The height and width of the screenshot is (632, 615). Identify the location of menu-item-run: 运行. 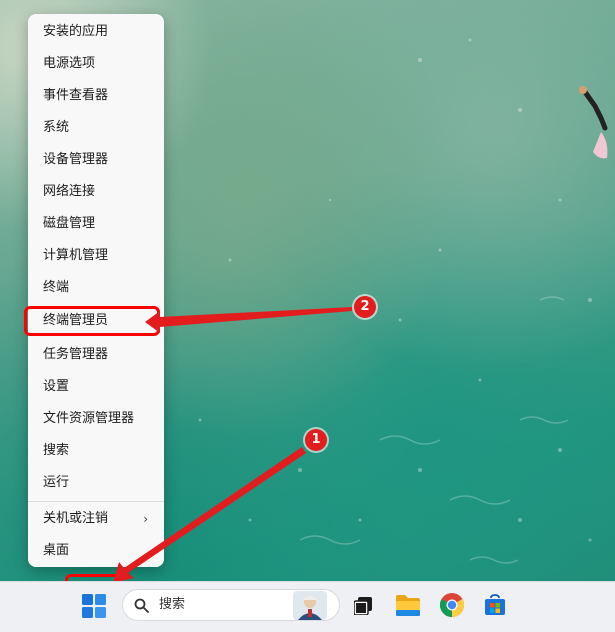
(96, 483).